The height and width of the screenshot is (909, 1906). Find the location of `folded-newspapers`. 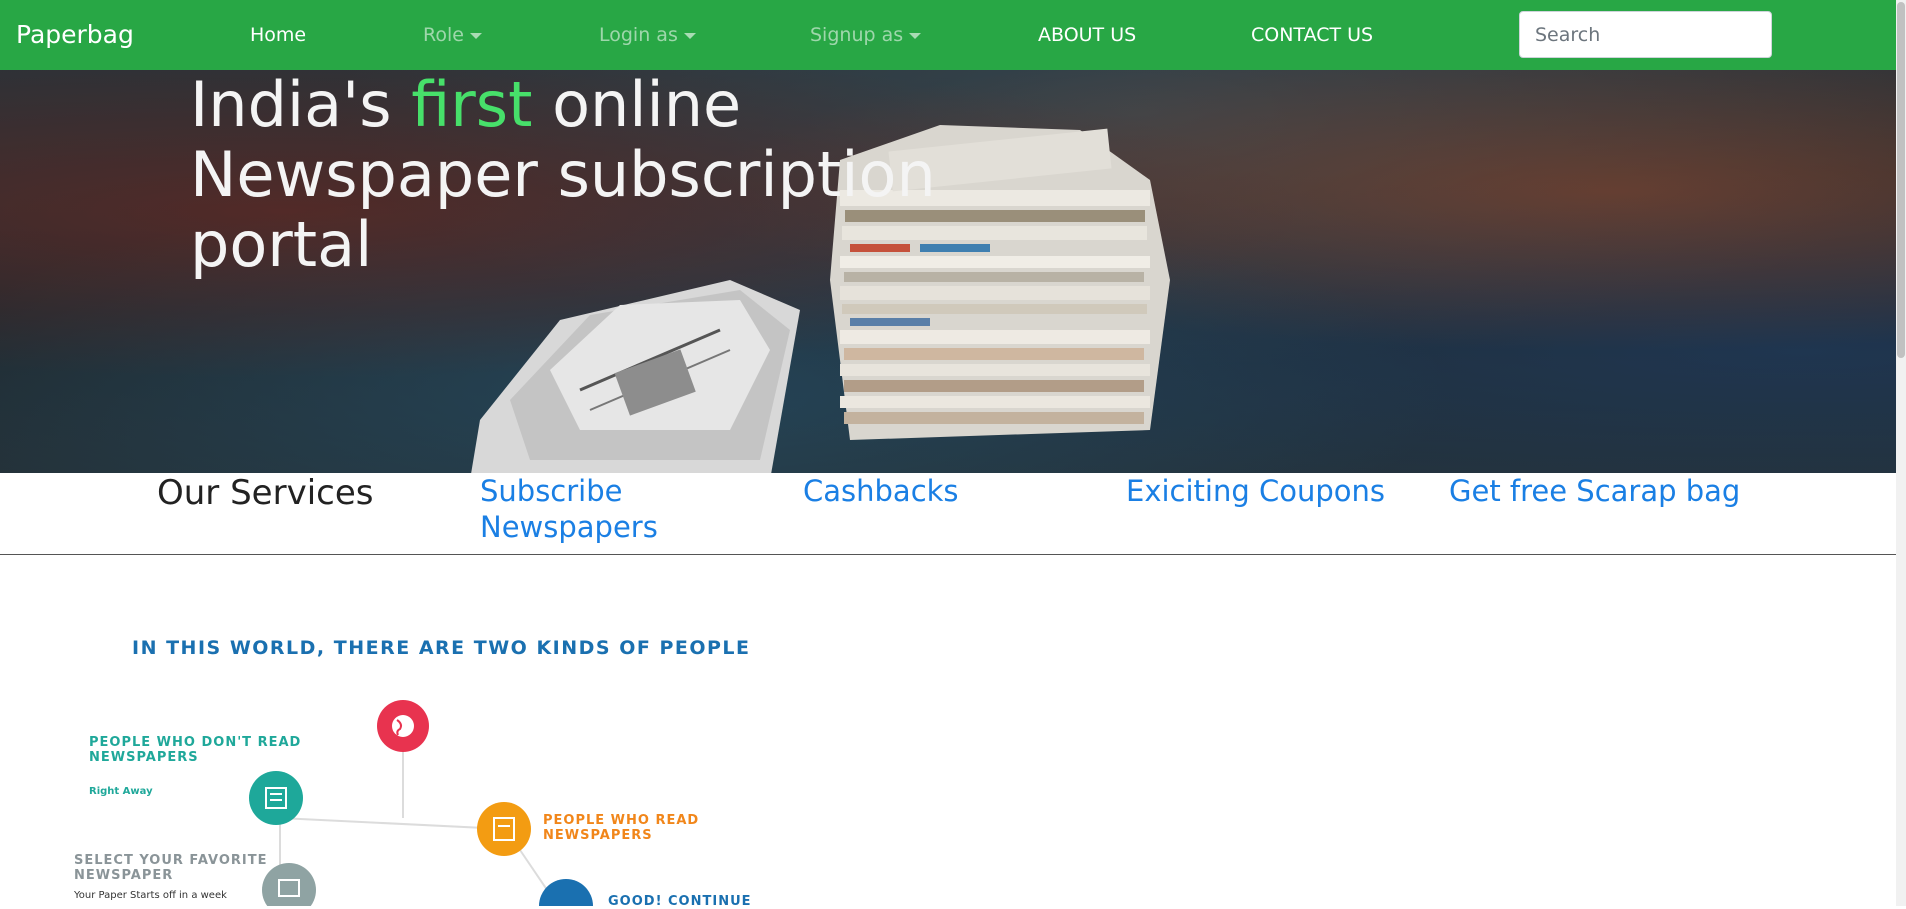

folded-newspapers is located at coordinates (635, 376).